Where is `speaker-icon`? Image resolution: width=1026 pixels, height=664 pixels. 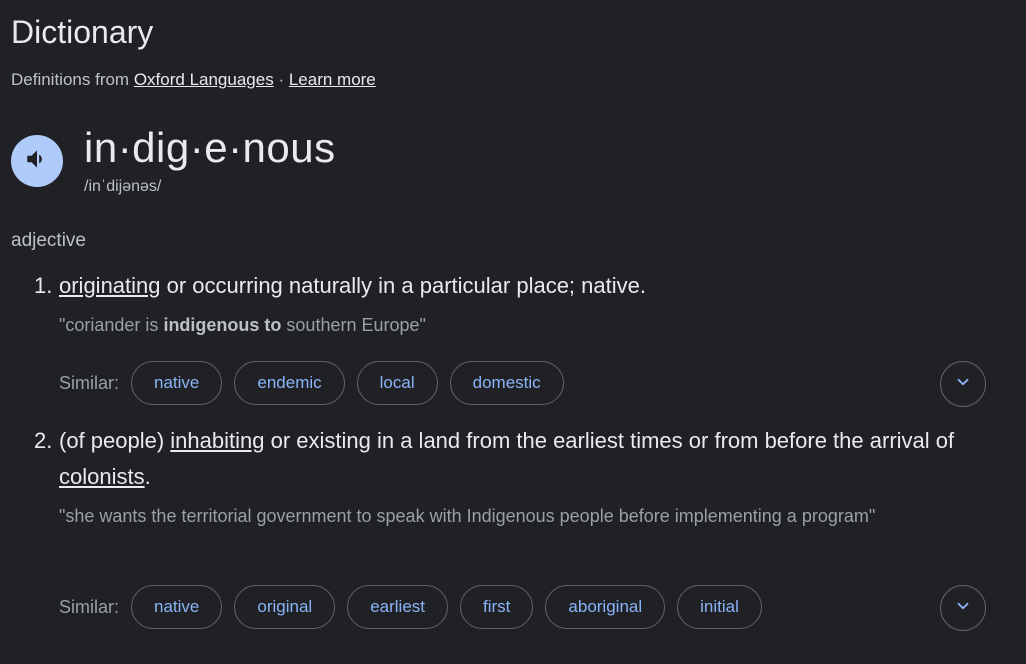 speaker-icon is located at coordinates (37, 161).